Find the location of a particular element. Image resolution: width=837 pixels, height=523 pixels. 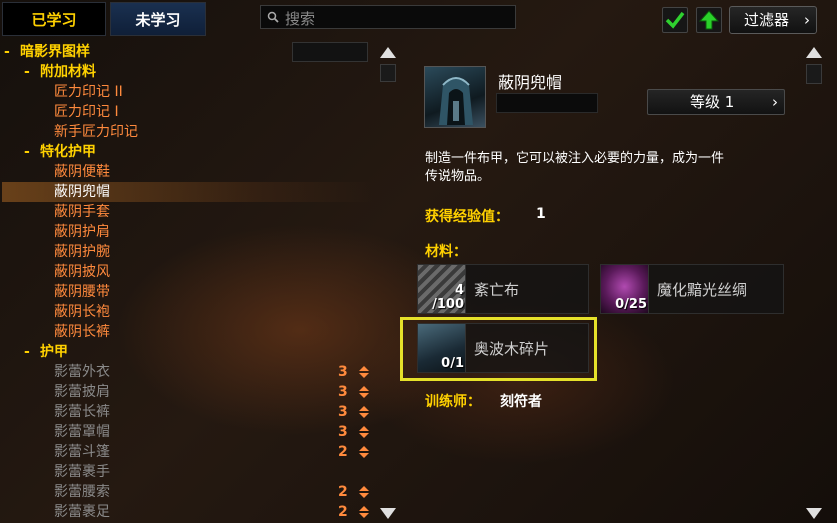

detail-scroll-up-icon is located at coordinates (814, 53).